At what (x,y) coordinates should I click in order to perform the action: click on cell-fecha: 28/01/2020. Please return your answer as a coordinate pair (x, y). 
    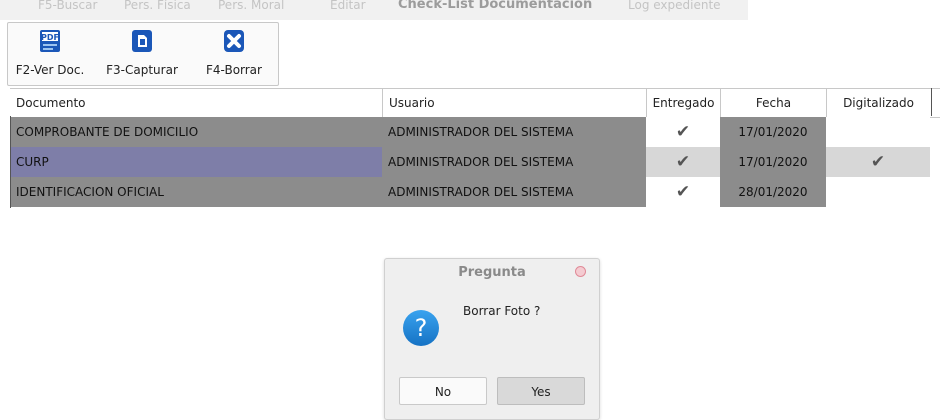
    Looking at the image, I should click on (773, 192).